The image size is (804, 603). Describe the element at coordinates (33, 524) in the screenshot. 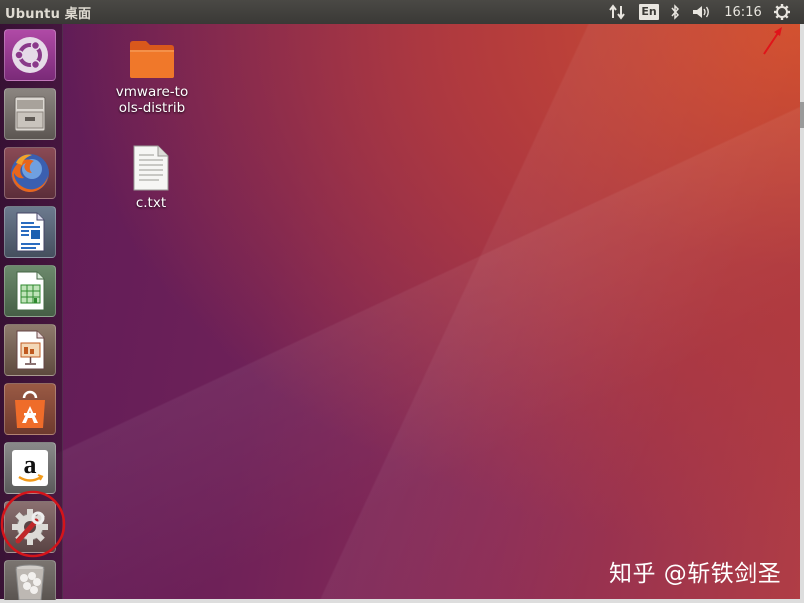

I see `annotation-circle` at that location.